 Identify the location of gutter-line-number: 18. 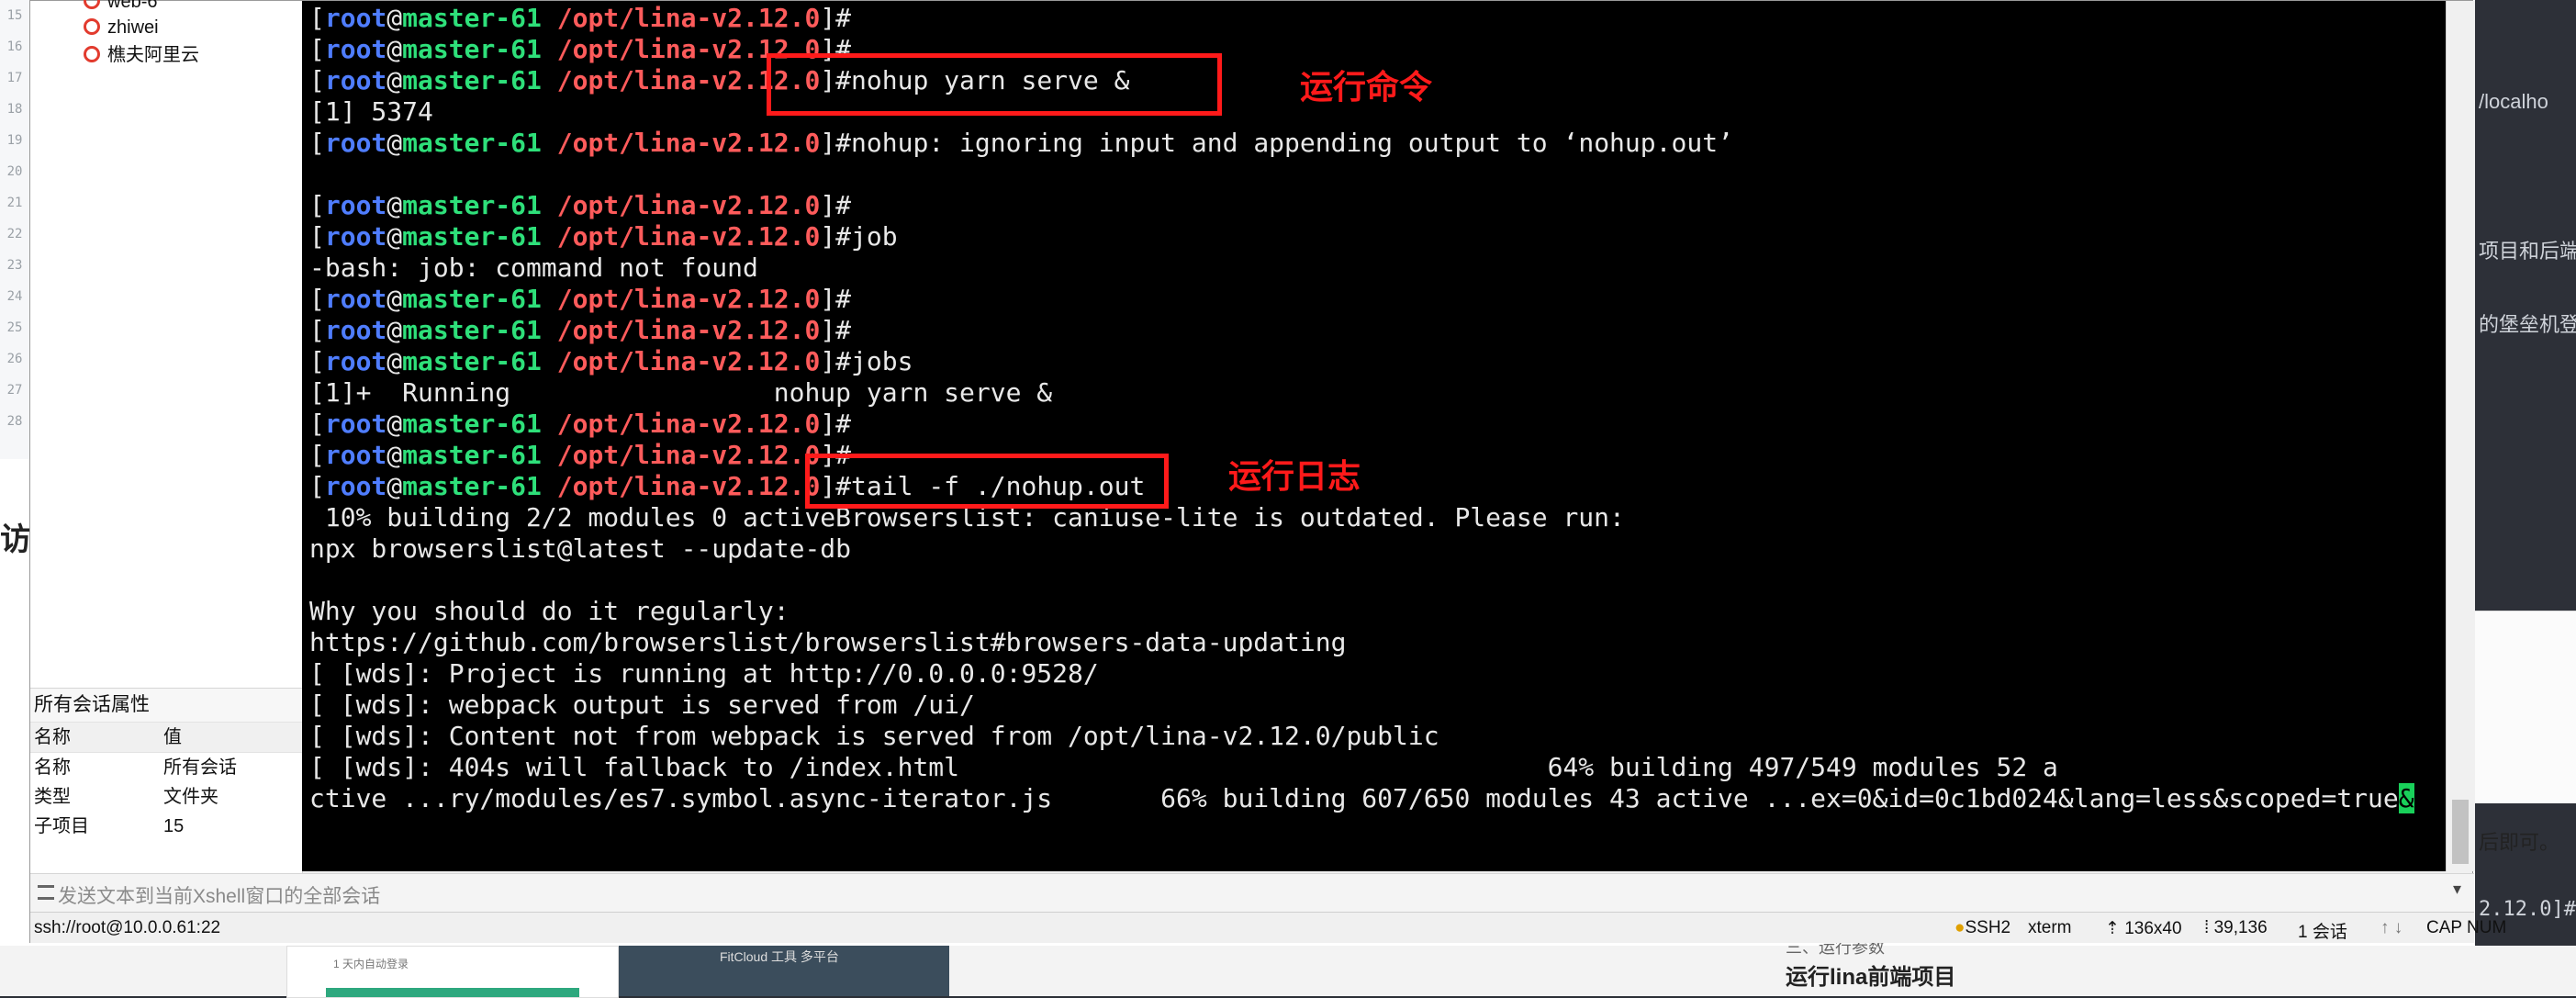
(14, 109).